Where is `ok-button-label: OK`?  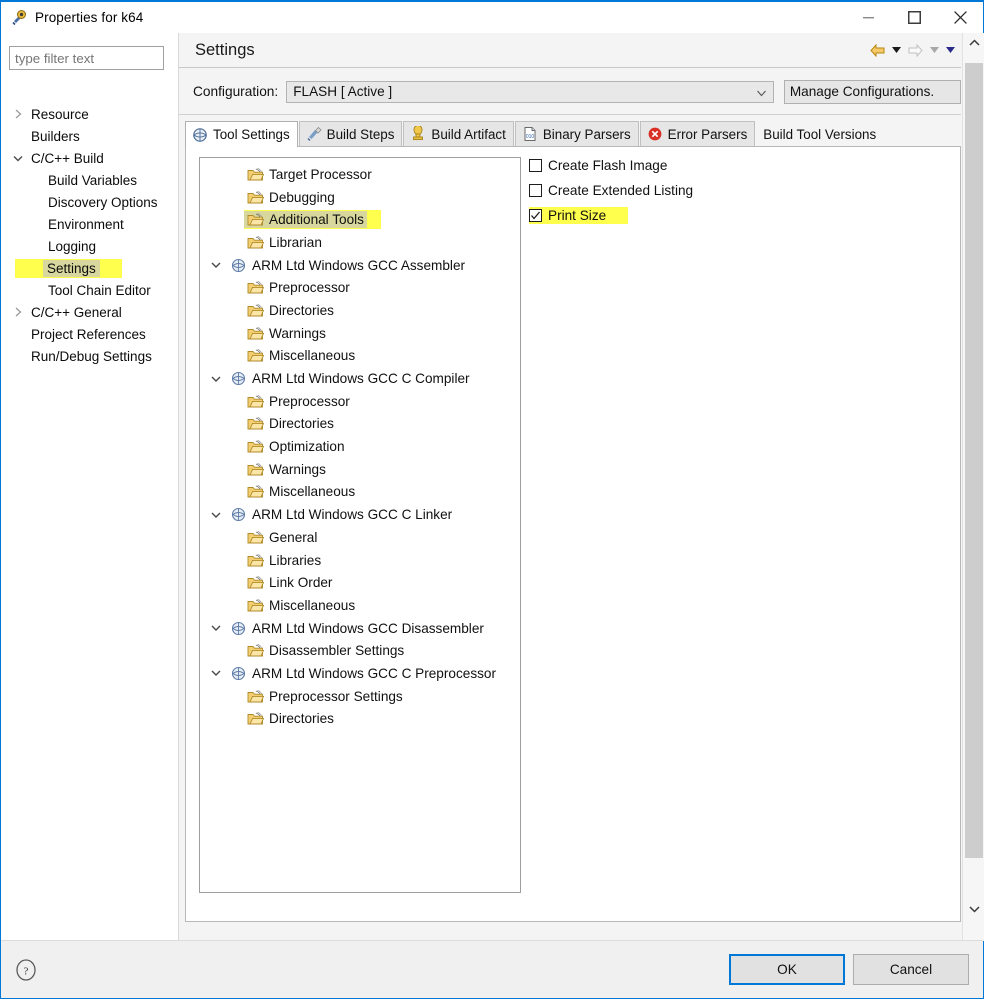 ok-button-label: OK is located at coordinates (787, 969).